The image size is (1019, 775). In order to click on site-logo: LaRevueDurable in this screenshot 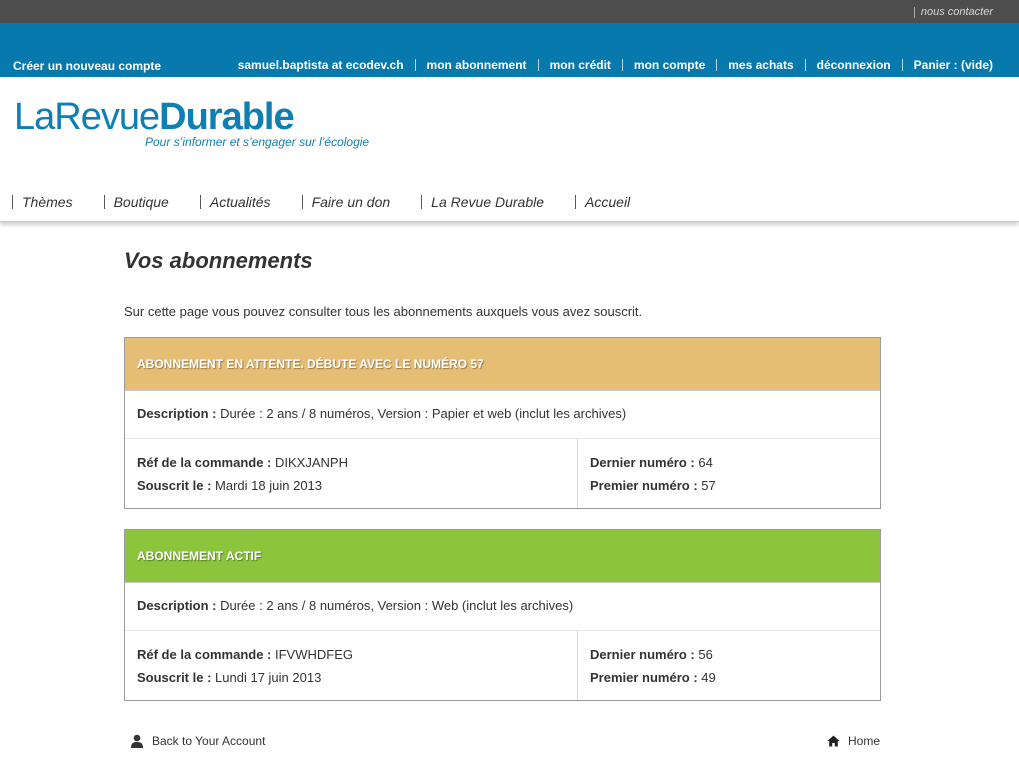, I will do `click(154, 117)`.